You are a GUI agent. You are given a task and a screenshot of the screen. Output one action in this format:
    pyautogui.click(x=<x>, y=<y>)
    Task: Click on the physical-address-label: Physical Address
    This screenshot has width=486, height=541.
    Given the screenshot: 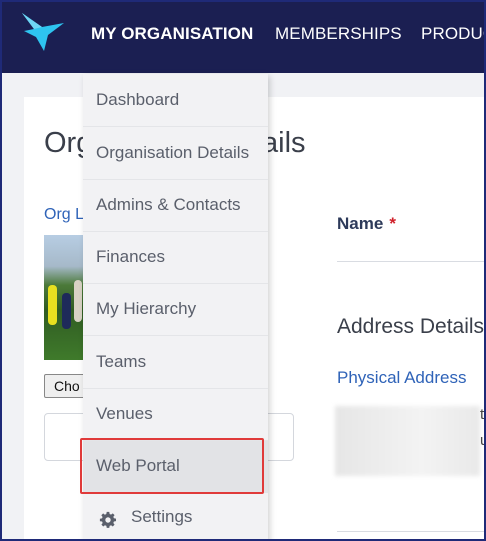 What is the action you would take?
    pyautogui.click(x=402, y=377)
    